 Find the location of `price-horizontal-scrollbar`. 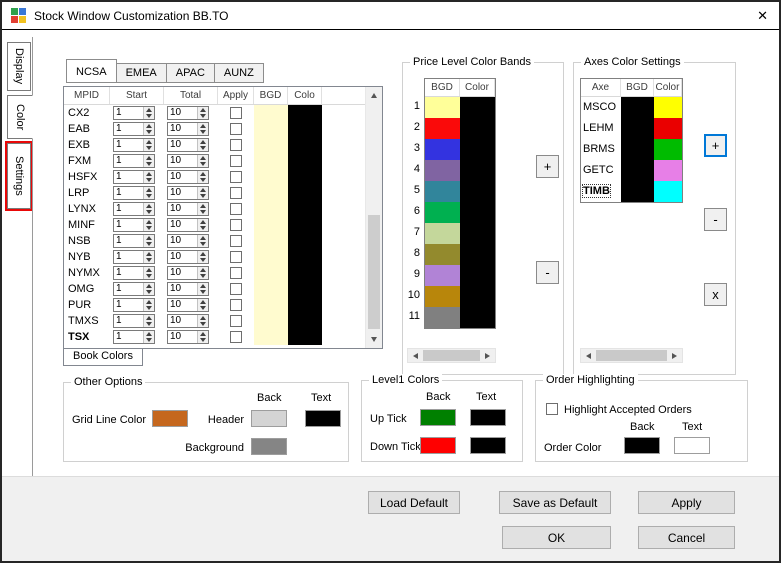

price-horizontal-scrollbar is located at coordinates (451, 355).